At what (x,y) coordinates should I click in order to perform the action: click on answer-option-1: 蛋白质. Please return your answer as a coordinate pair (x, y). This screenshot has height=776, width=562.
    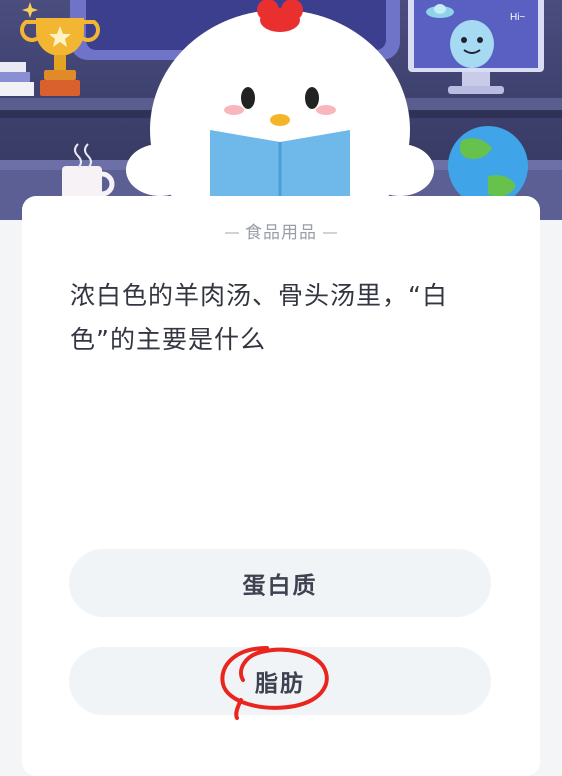
    Looking at the image, I should click on (280, 583).